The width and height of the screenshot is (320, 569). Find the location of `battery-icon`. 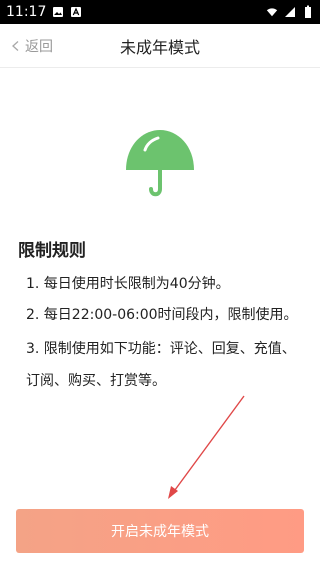

battery-icon is located at coordinates (308, 11).